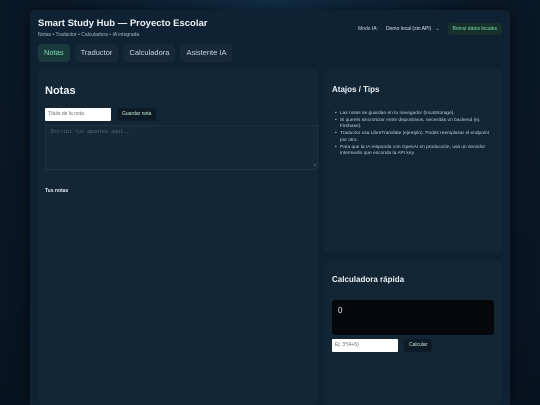  I want to click on note-body-textarea: Escribí tus apuntes aquí... ⇲, so click(181, 147).